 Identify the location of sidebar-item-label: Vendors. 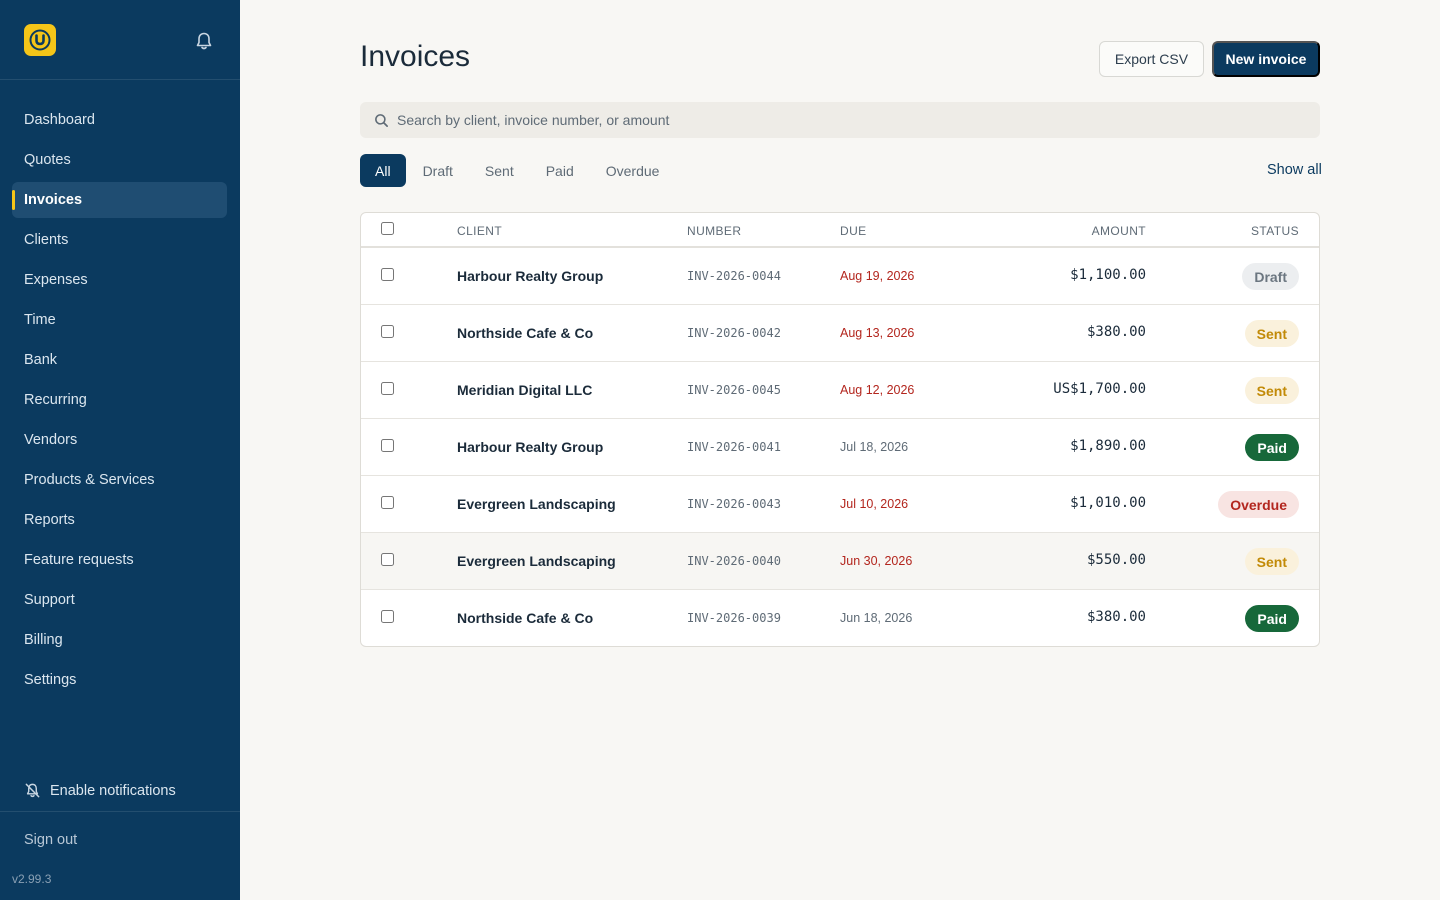
(51, 440).